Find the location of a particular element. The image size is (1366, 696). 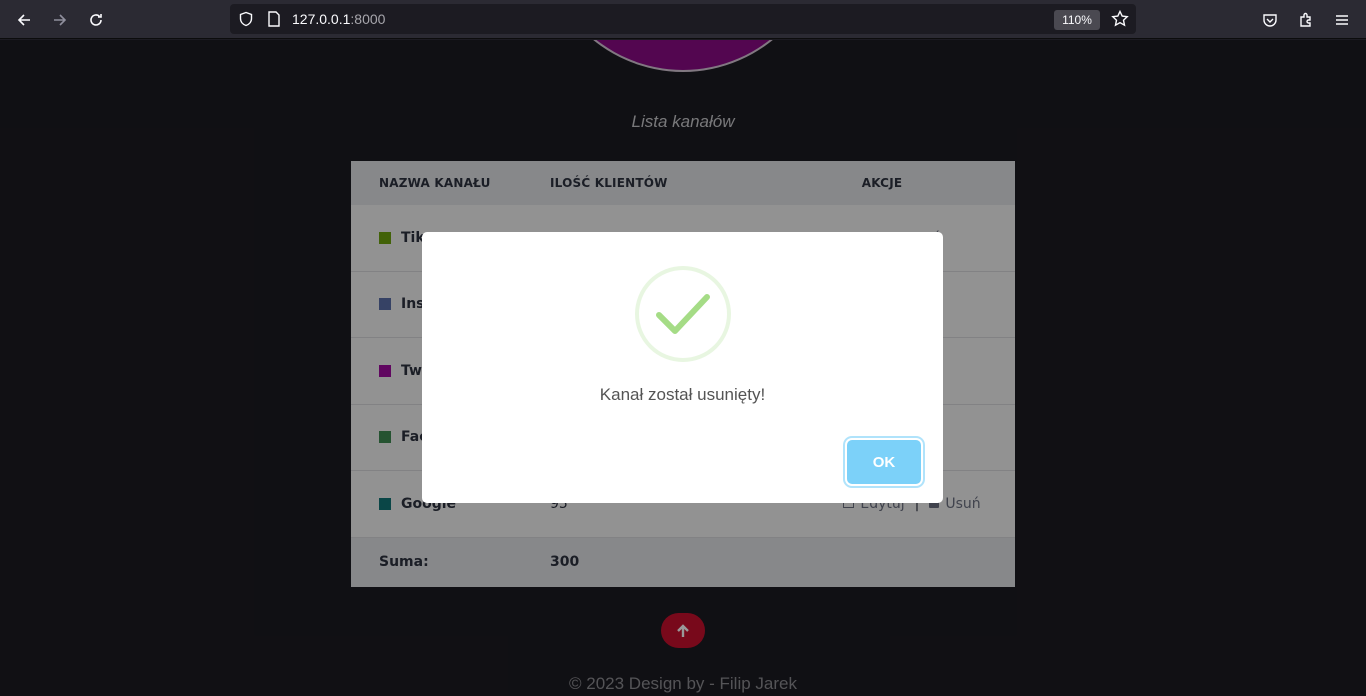

pocket-icon is located at coordinates (1270, 20).